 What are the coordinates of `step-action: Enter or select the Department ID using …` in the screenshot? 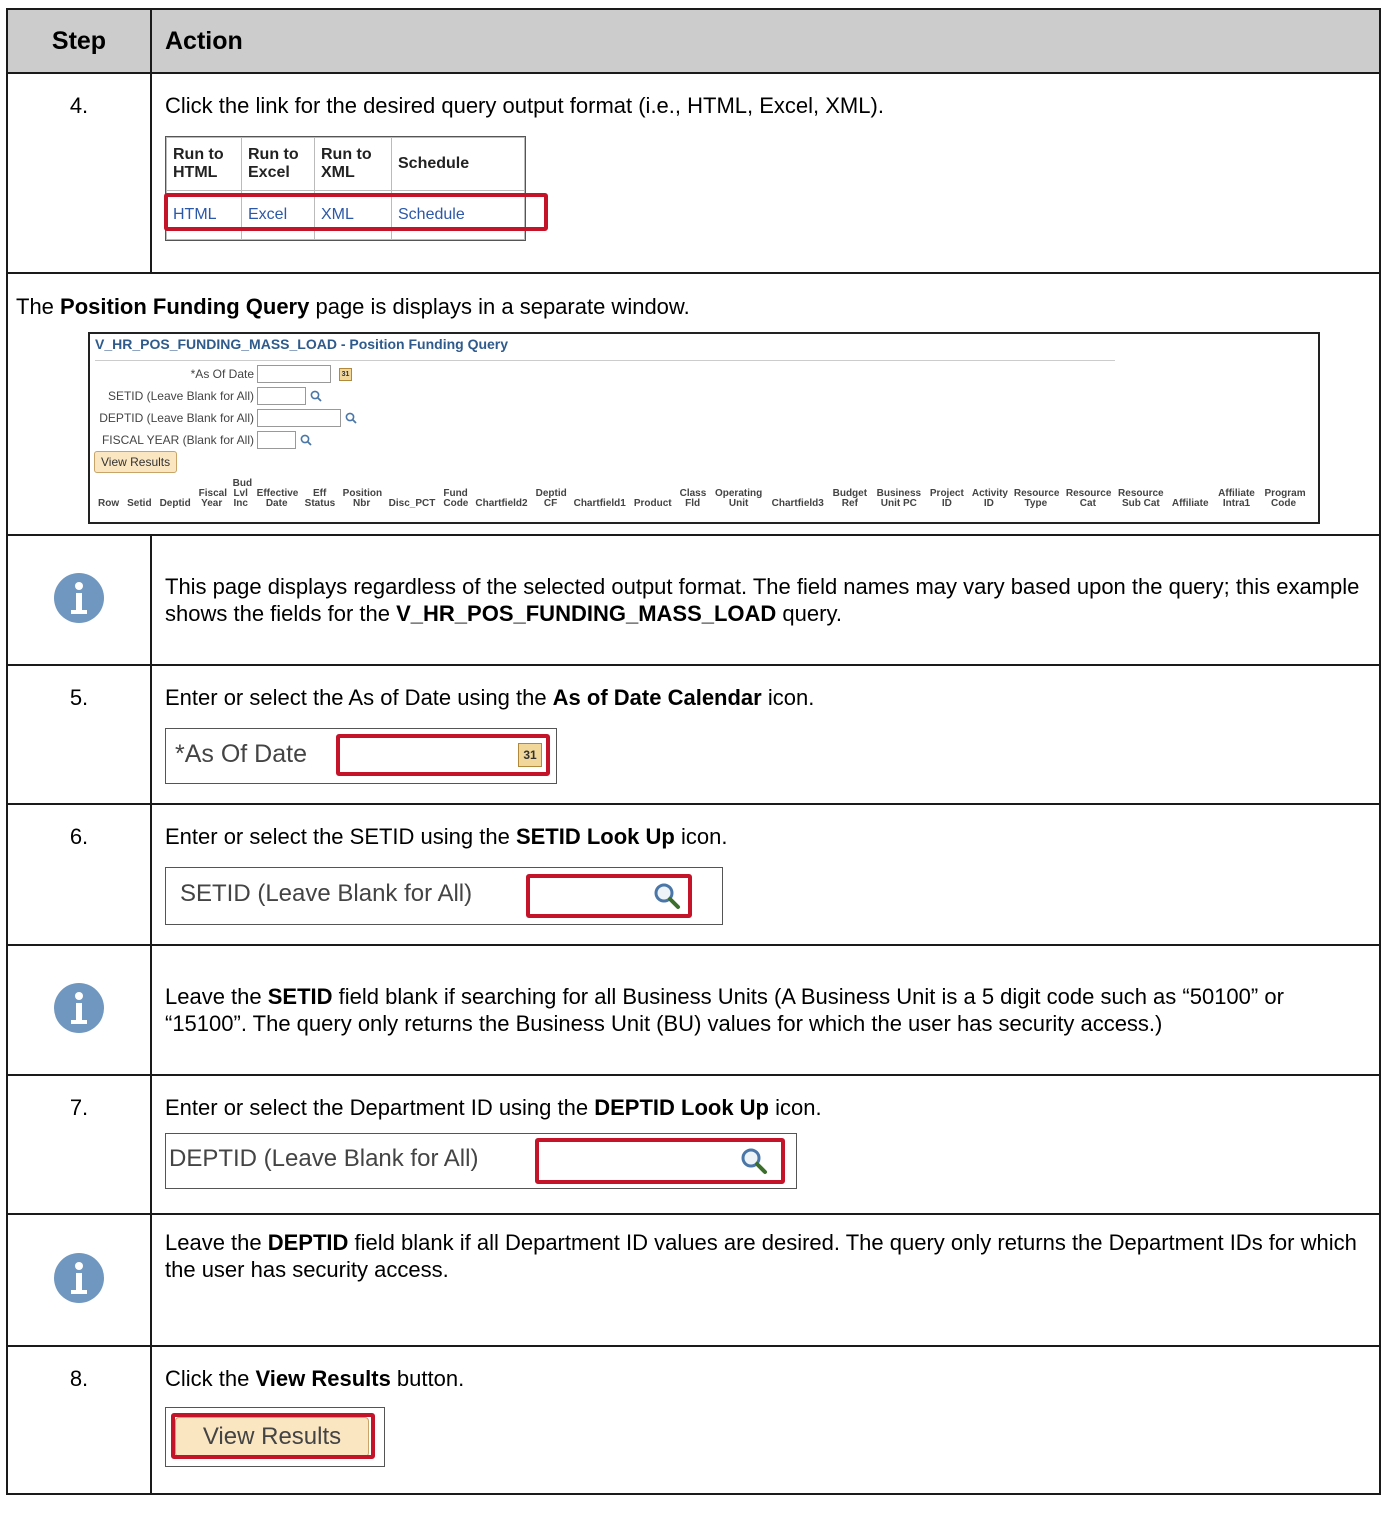 It's located at (765, 1144).